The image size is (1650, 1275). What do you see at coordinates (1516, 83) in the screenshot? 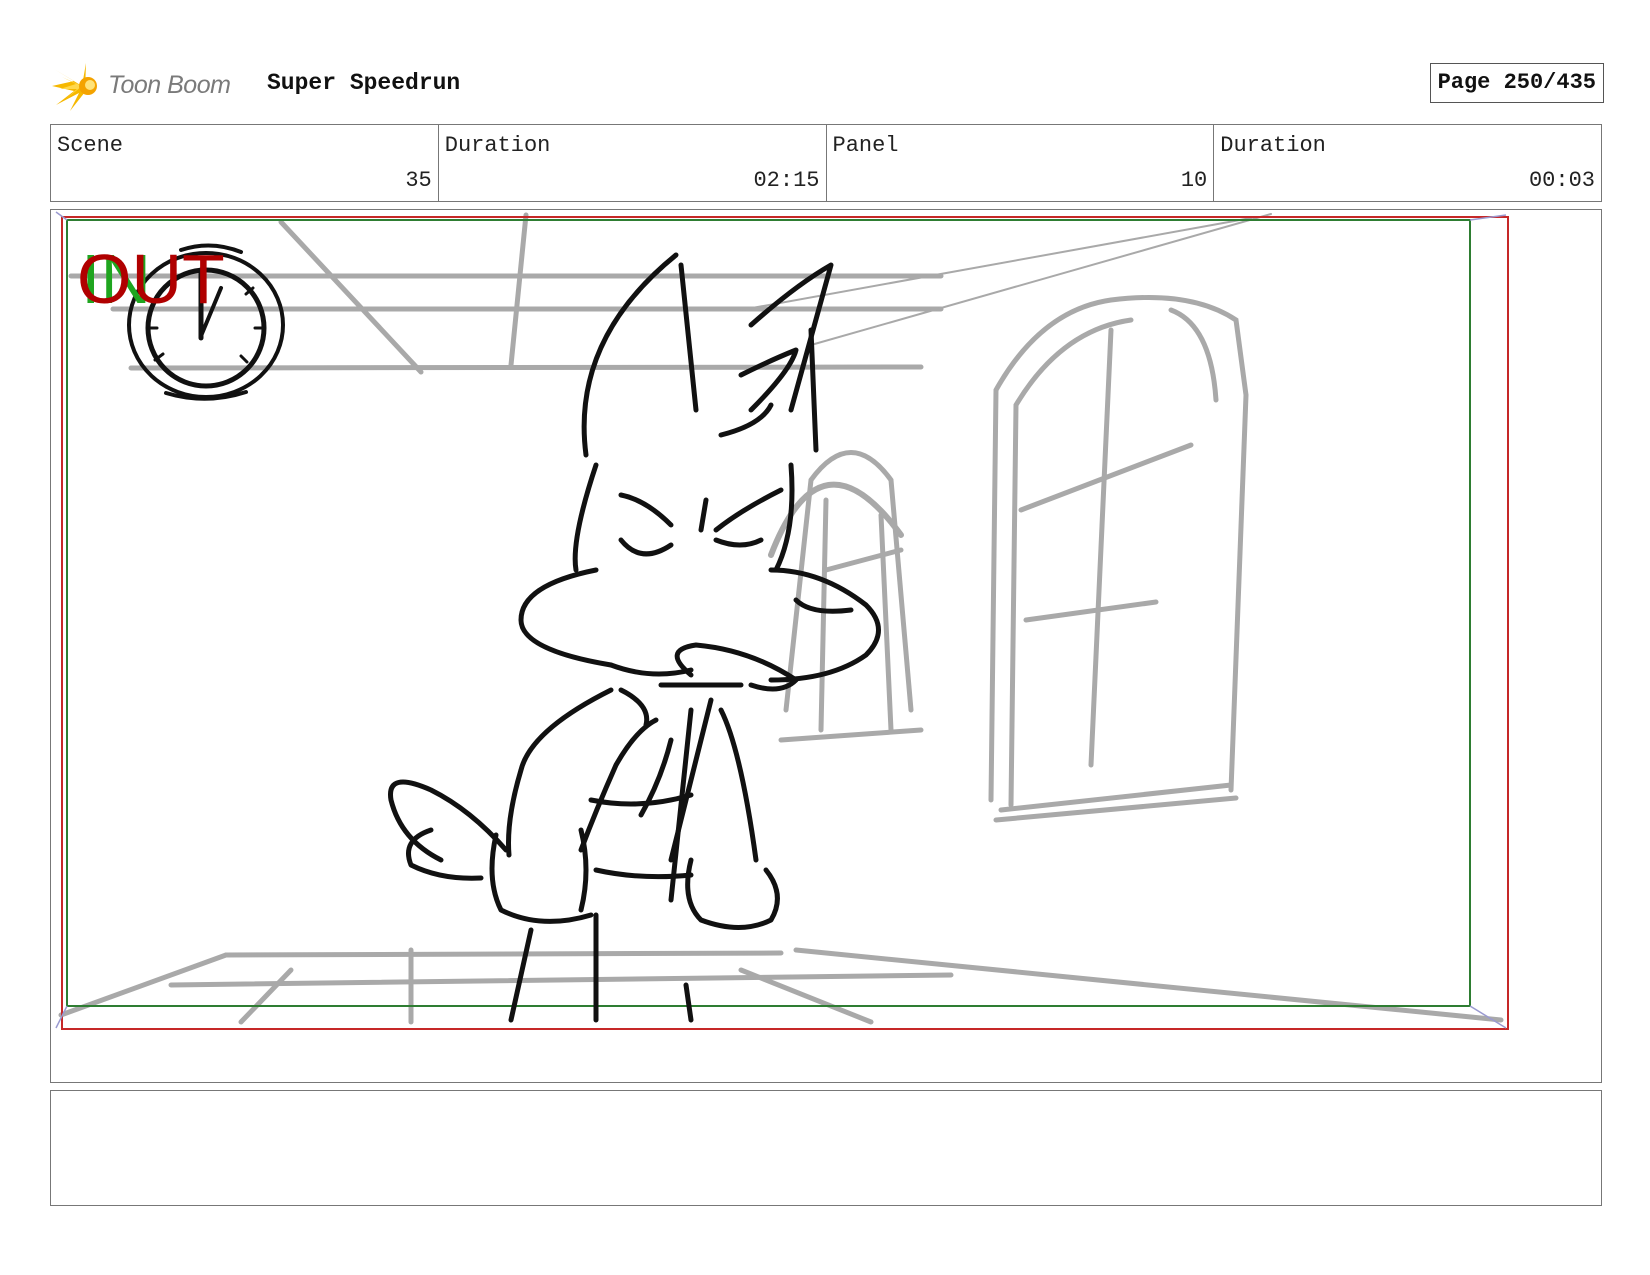
I see `page-indicator: Page 250/435` at bounding box center [1516, 83].